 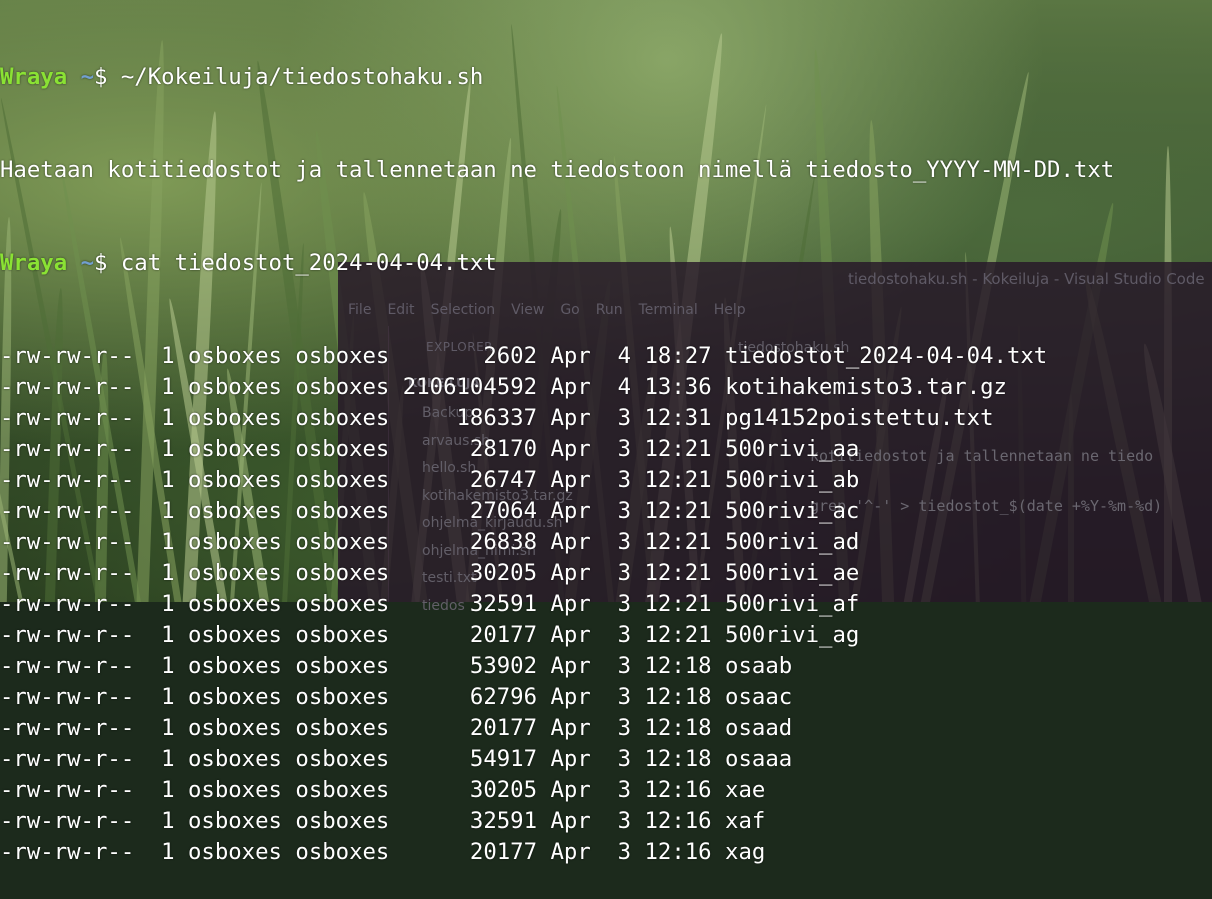 I want to click on prompt-line: Wraya ~$ cat tiedostot_2024-04-04.txt, so click(x=606, y=263).